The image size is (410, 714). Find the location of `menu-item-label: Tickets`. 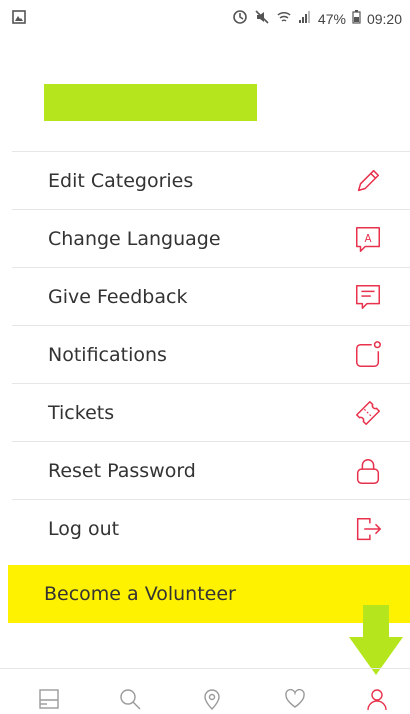

menu-item-label: Tickets is located at coordinates (81, 412).